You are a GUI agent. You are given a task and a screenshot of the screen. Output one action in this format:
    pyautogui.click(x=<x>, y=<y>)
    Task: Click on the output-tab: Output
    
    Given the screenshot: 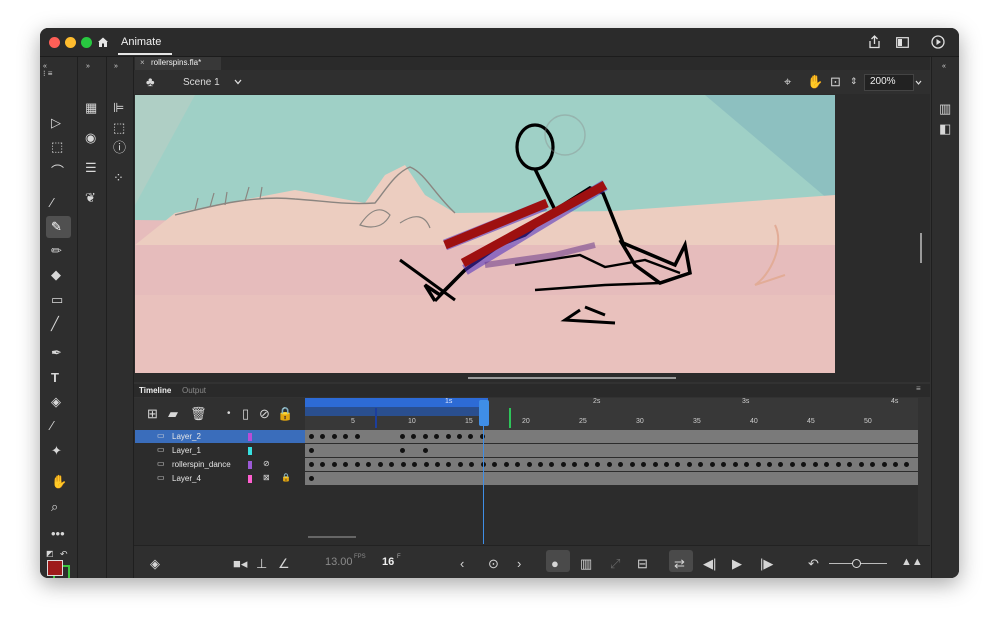 What is the action you would take?
    pyautogui.click(x=194, y=390)
    